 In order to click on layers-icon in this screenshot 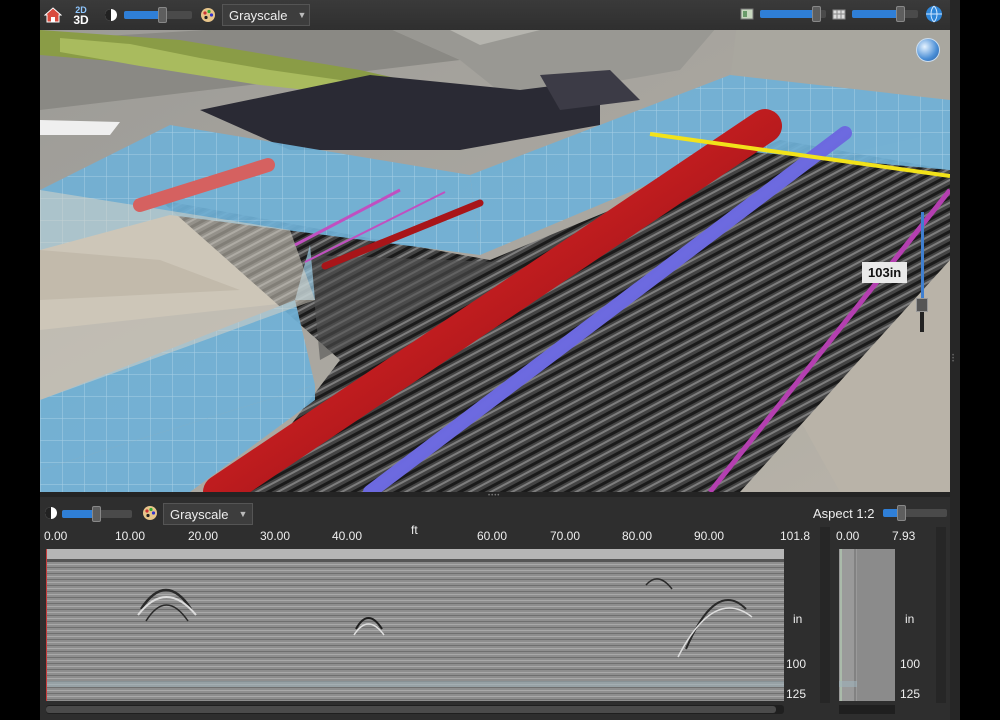, I will do `click(747, 14)`.